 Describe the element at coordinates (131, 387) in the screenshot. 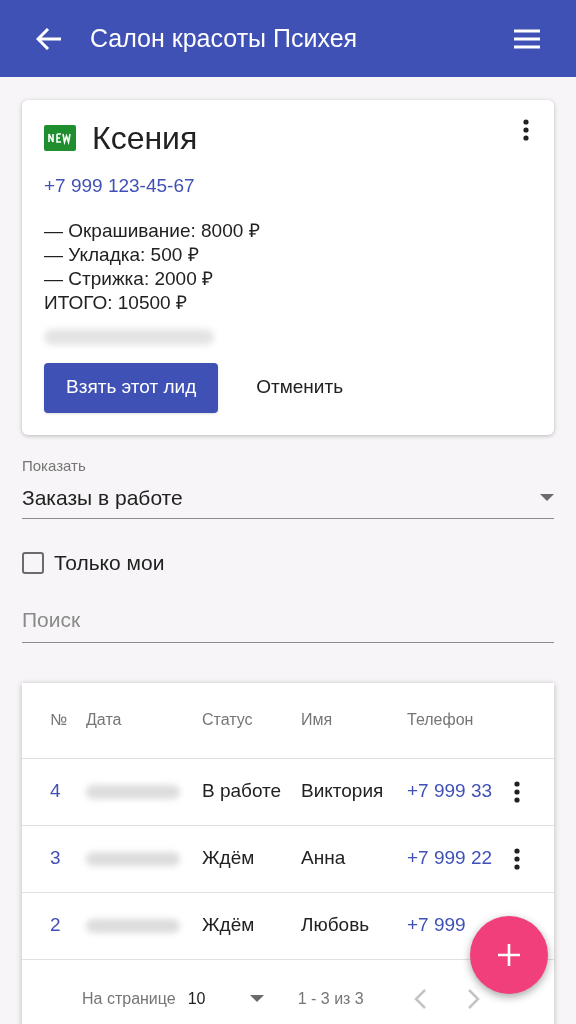

I see `take-lead-button: Взять этот лид` at that location.